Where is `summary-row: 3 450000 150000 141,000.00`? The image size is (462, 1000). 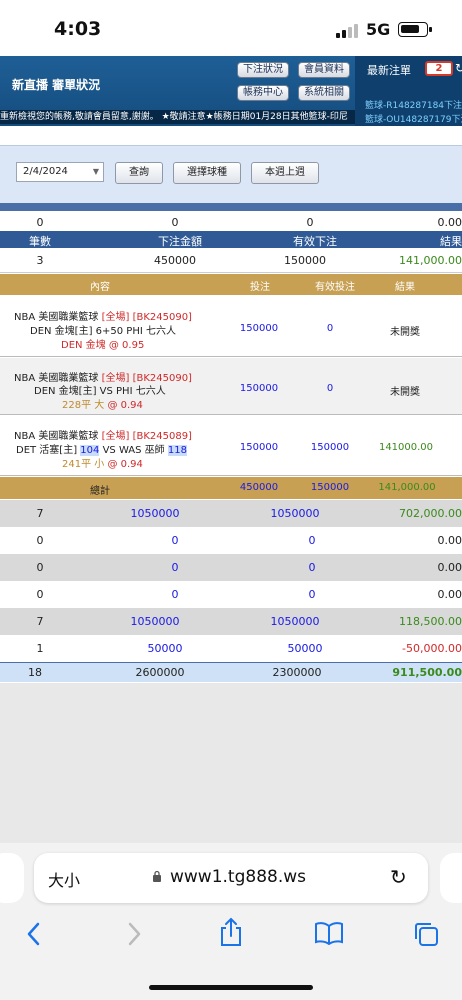
summary-row: 3 450000 150000 141,000.00 is located at coordinates (231, 260).